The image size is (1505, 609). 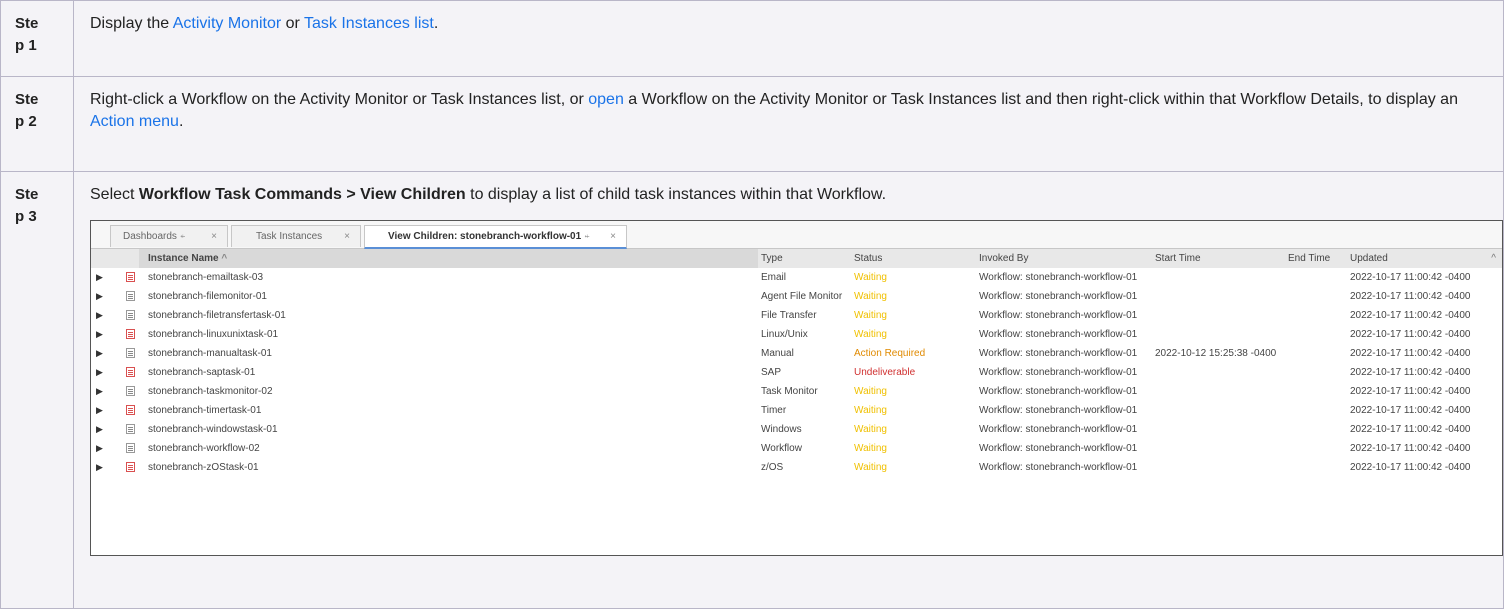 What do you see at coordinates (781, 429) in the screenshot?
I see `type-cell: Windows` at bounding box center [781, 429].